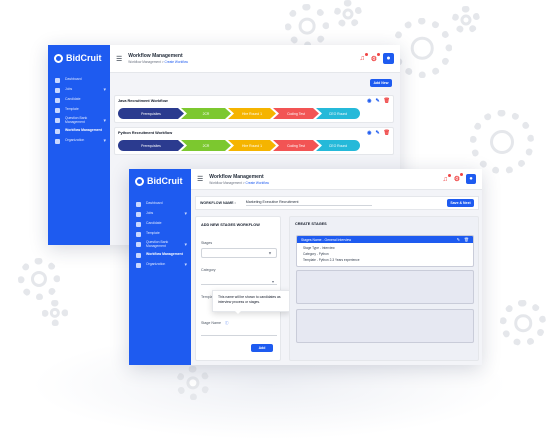  I want to click on add-new-button: Add New, so click(381, 83).